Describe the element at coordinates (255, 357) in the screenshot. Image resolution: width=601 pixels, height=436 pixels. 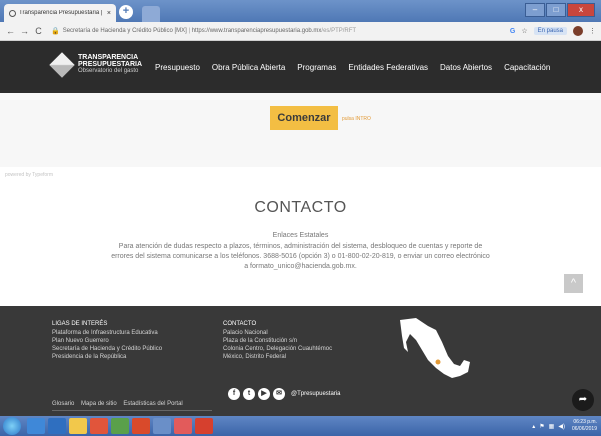
I see `address-line: México, Distrito Federal` at that location.